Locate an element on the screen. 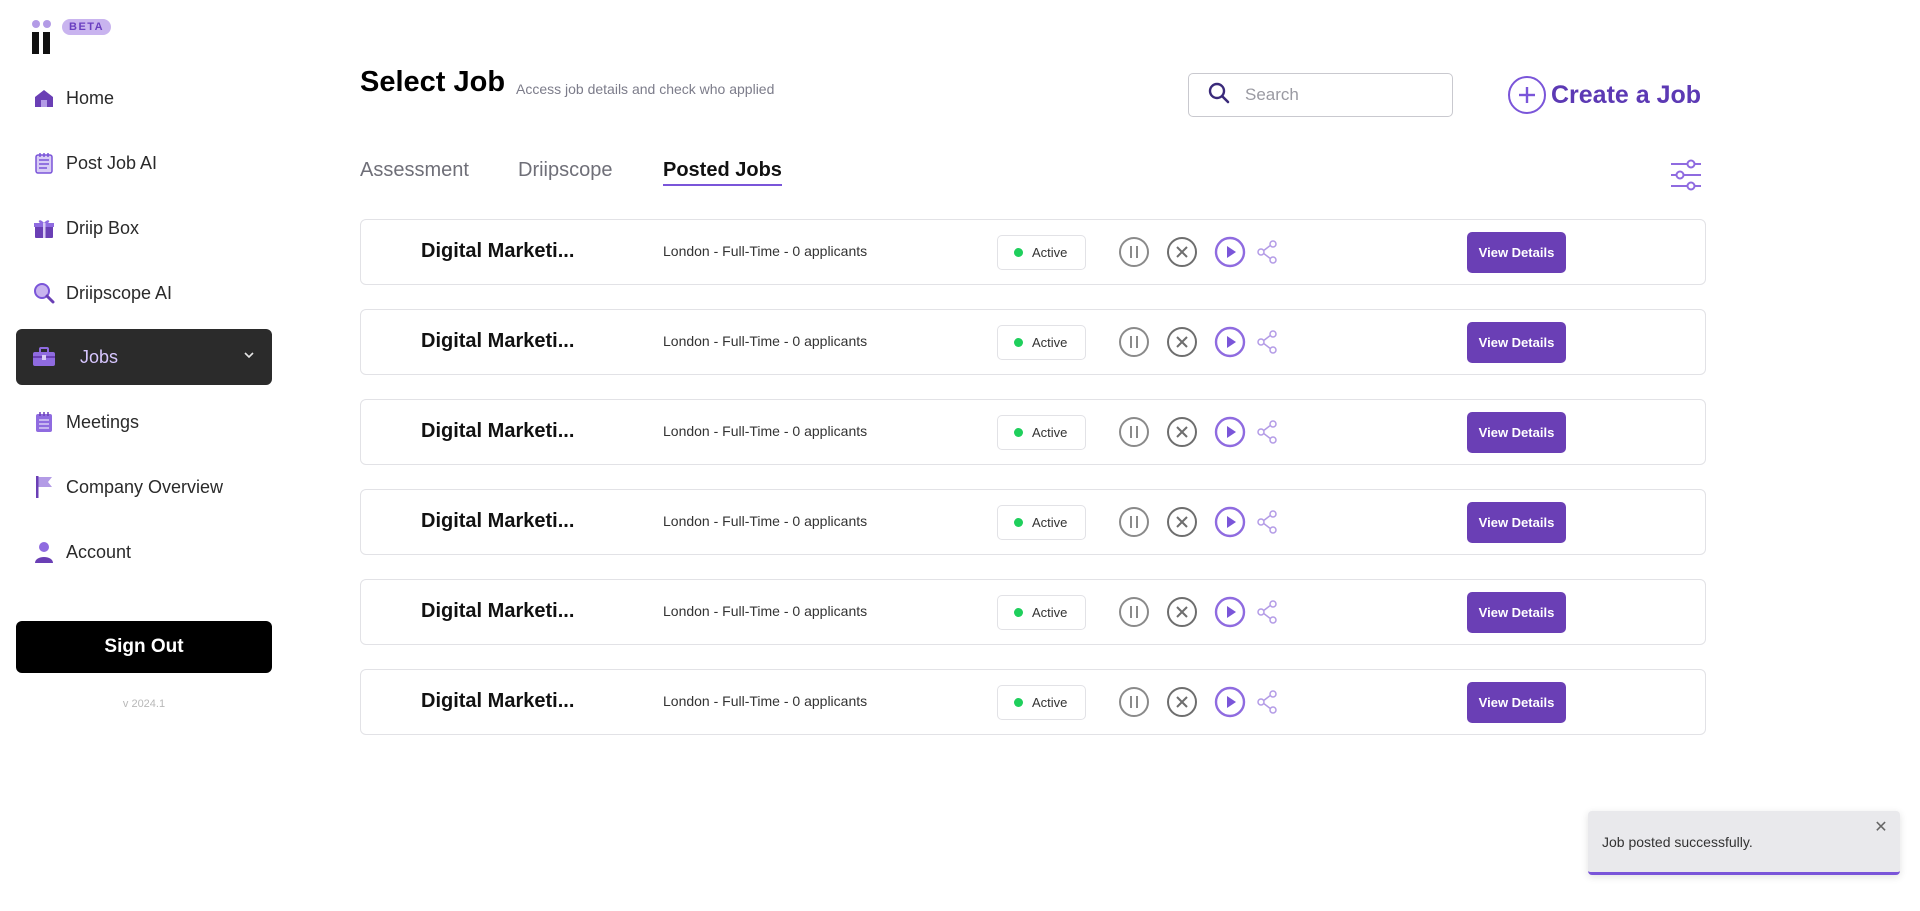  sign-out-button: Sign Out is located at coordinates (144, 647).